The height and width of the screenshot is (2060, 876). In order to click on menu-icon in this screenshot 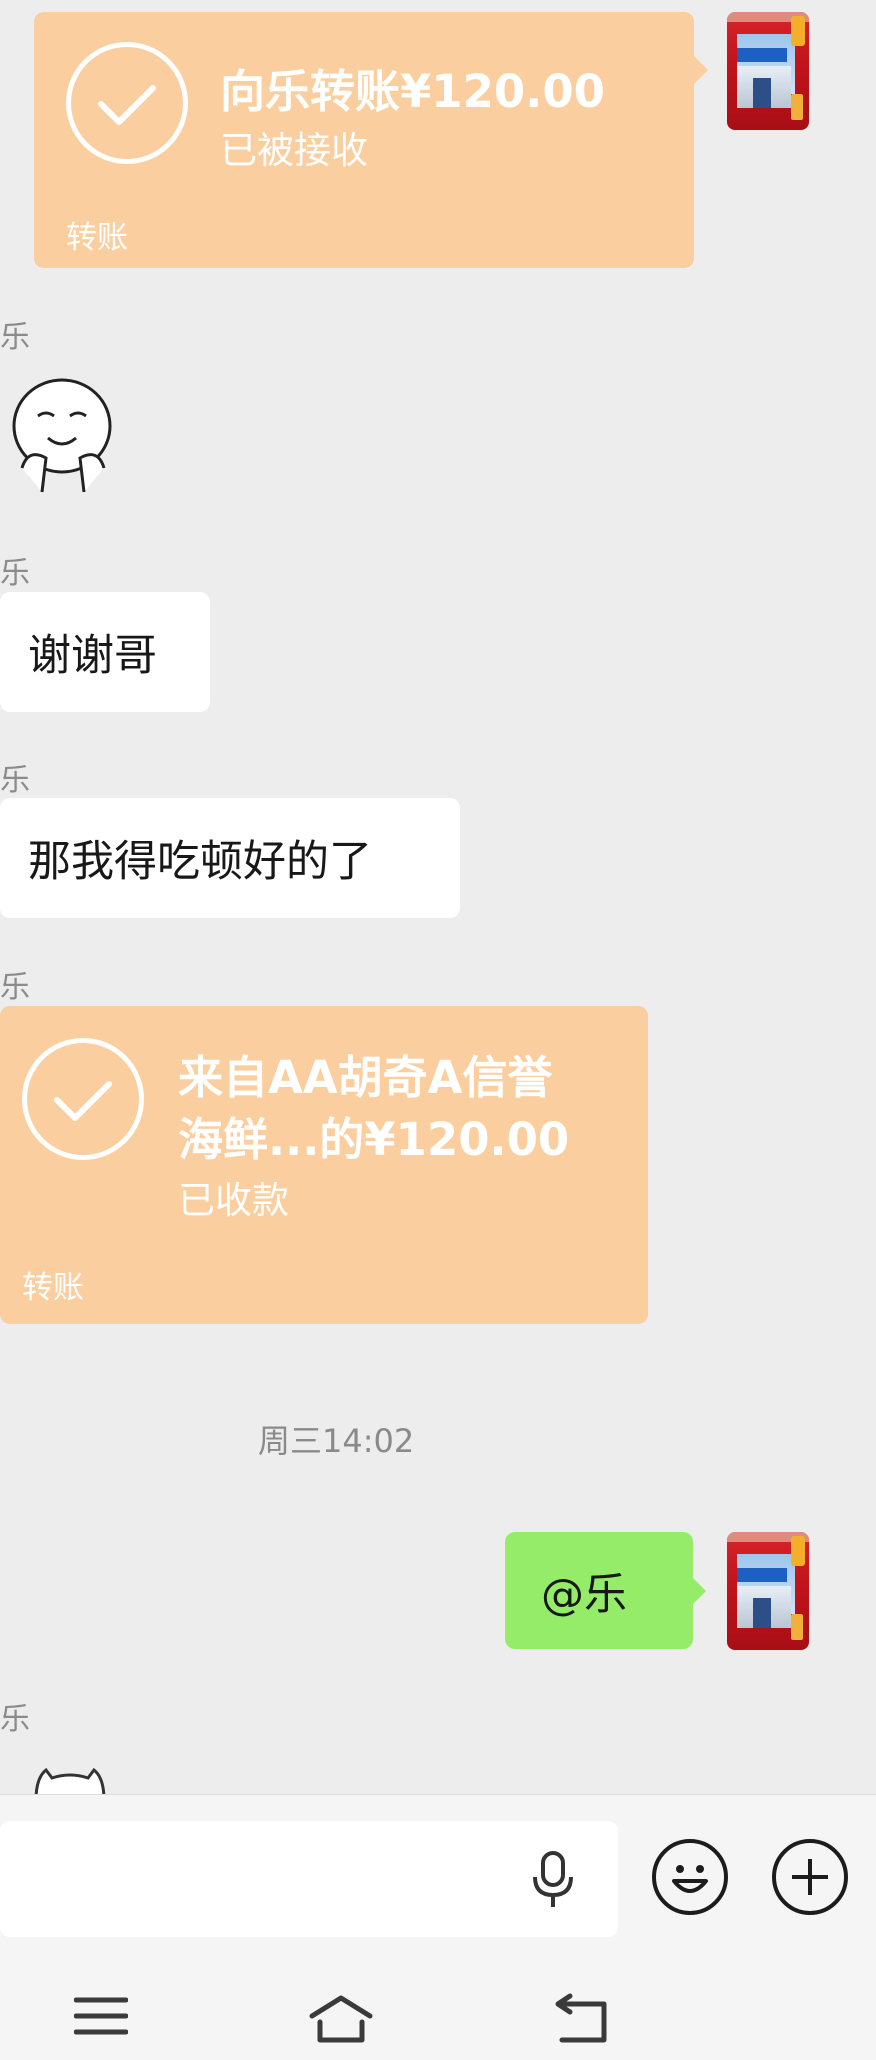, I will do `click(101, 2016)`.